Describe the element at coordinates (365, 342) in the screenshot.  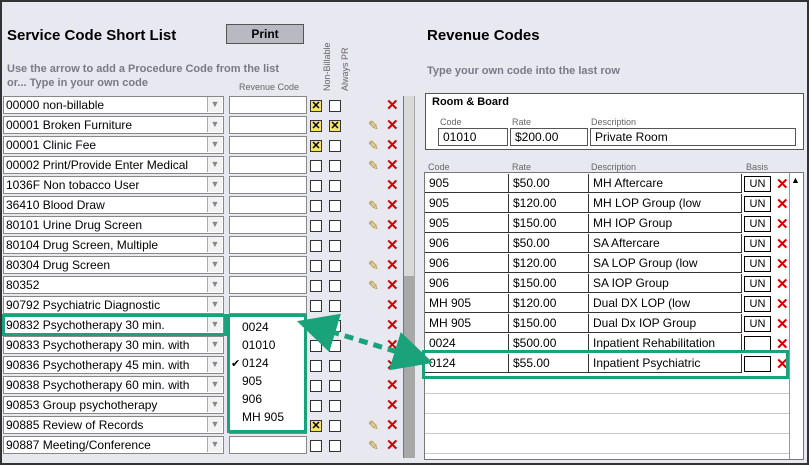
I see `link-arrow-icon` at that location.